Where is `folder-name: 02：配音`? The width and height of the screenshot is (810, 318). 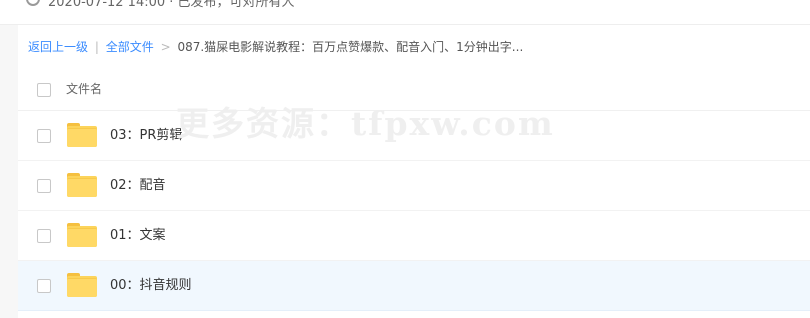 folder-name: 02：配音 is located at coordinates (138, 186).